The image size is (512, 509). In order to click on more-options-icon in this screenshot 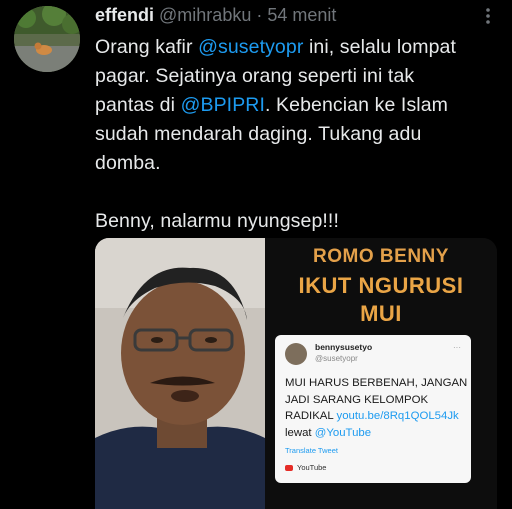, I will do `click(488, 16)`.